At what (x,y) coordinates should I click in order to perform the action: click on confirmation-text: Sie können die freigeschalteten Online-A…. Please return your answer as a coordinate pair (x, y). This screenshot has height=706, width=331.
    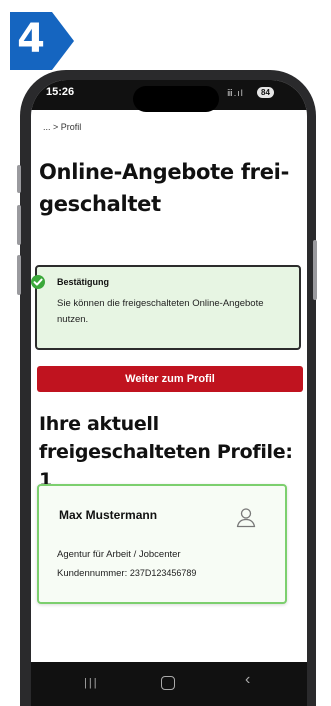
    Looking at the image, I should click on (160, 311).